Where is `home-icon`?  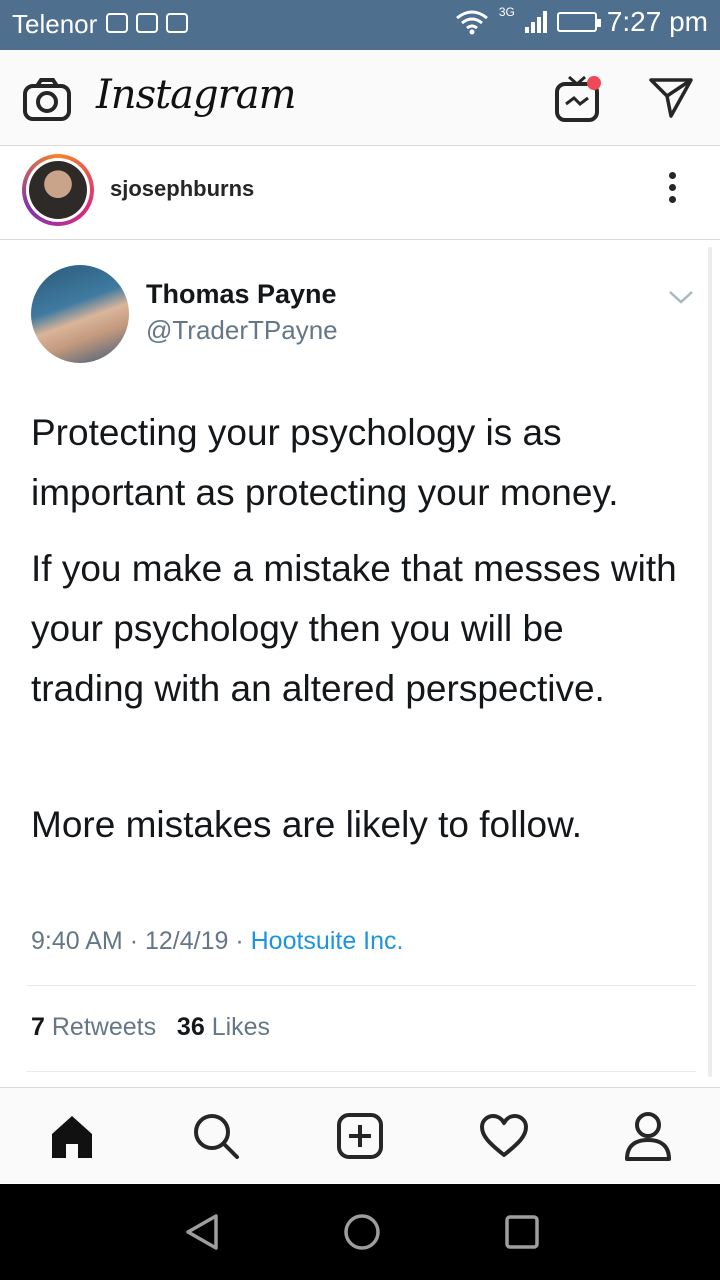
home-icon is located at coordinates (72, 1137).